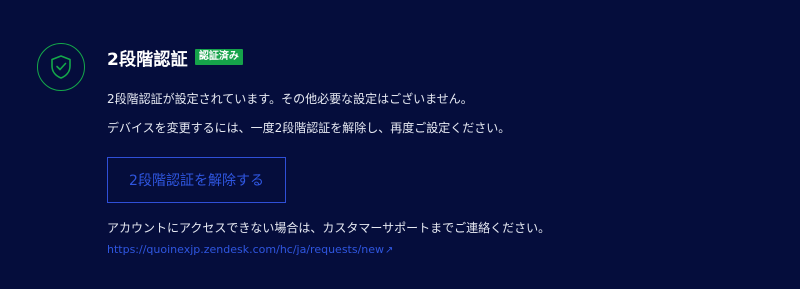  What do you see at coordinates (290, 99) in the screenshot?
I see `status-description: 2段階認証が設定されています。その他必要な設定はございません。` at bounding box center [290, 99].